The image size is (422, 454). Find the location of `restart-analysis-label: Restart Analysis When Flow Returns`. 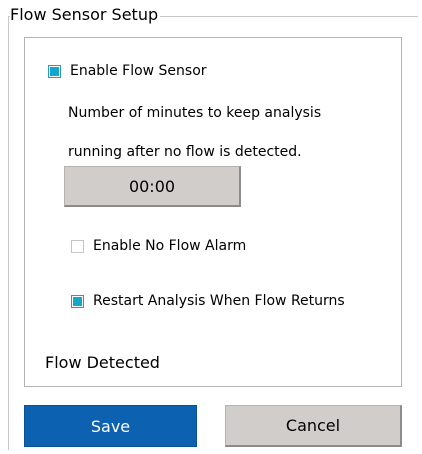

restart-analysis-label: Restart Analysis When Flow Returns is located at coordinates (219, 301).